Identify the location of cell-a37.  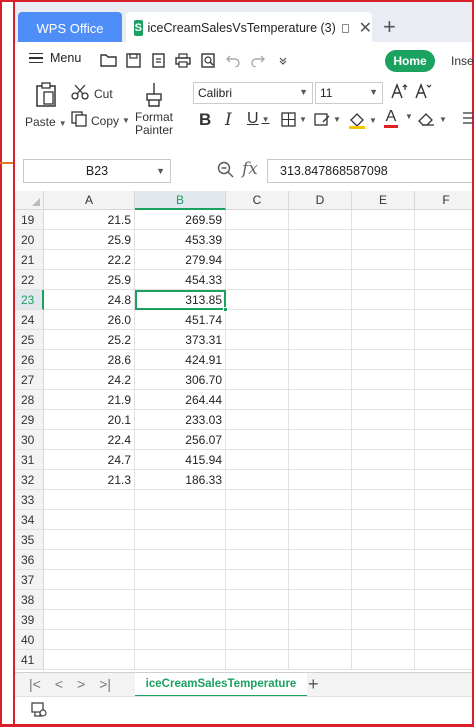
(89, 580).